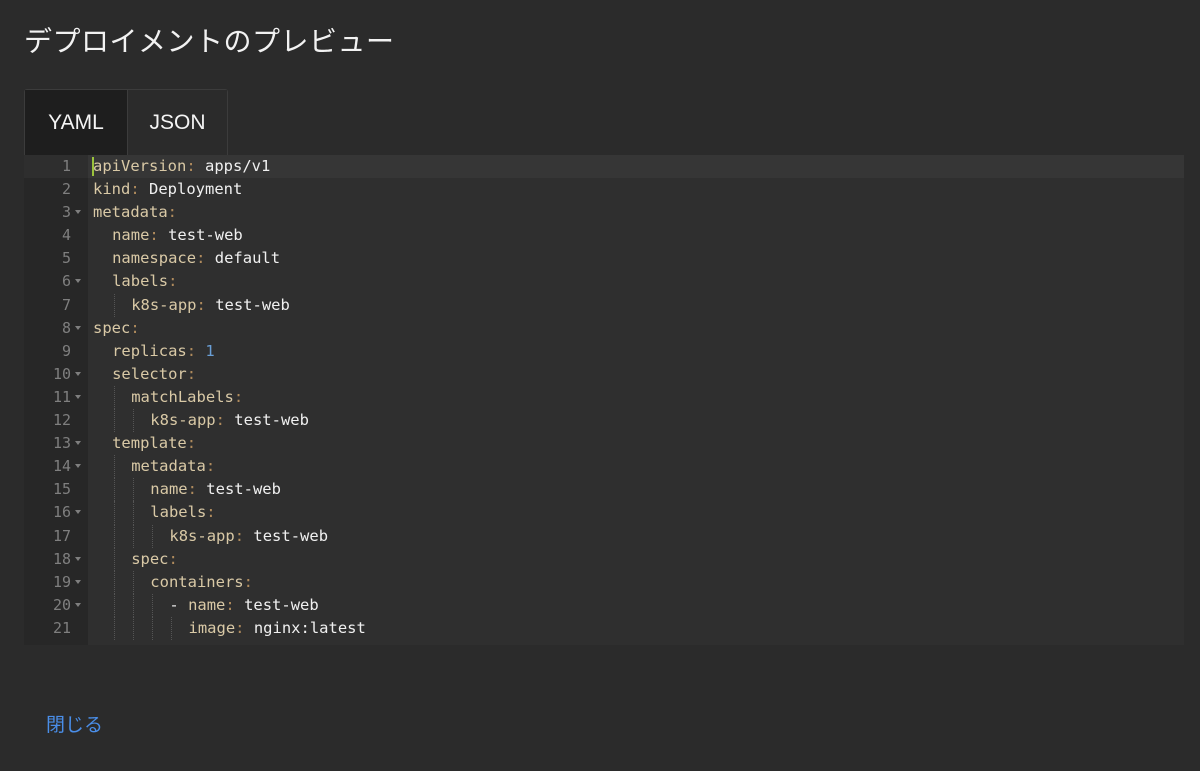 Image resolution: width=1200 pixels, height=771 pixels. Describe the element at coordinates (604, 305) in the screenshot. I see `code-line: 7 k8s-app: test-web` at that location.